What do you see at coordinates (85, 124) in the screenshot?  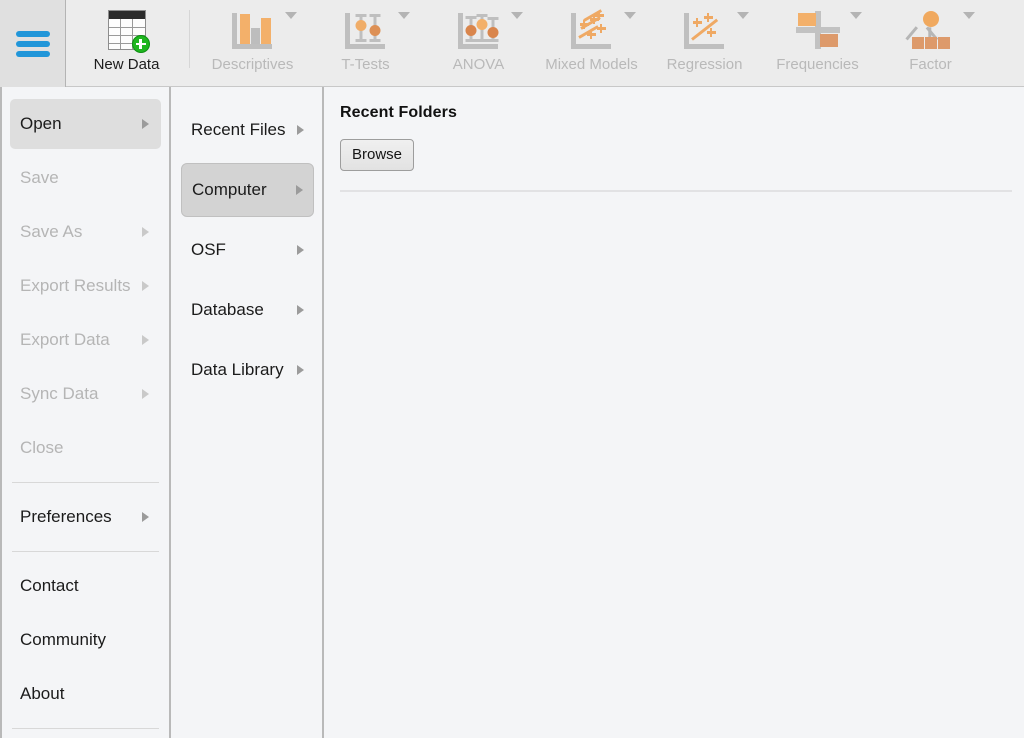 I see `menu-item-open: Open` at bounding box center [85, 124].